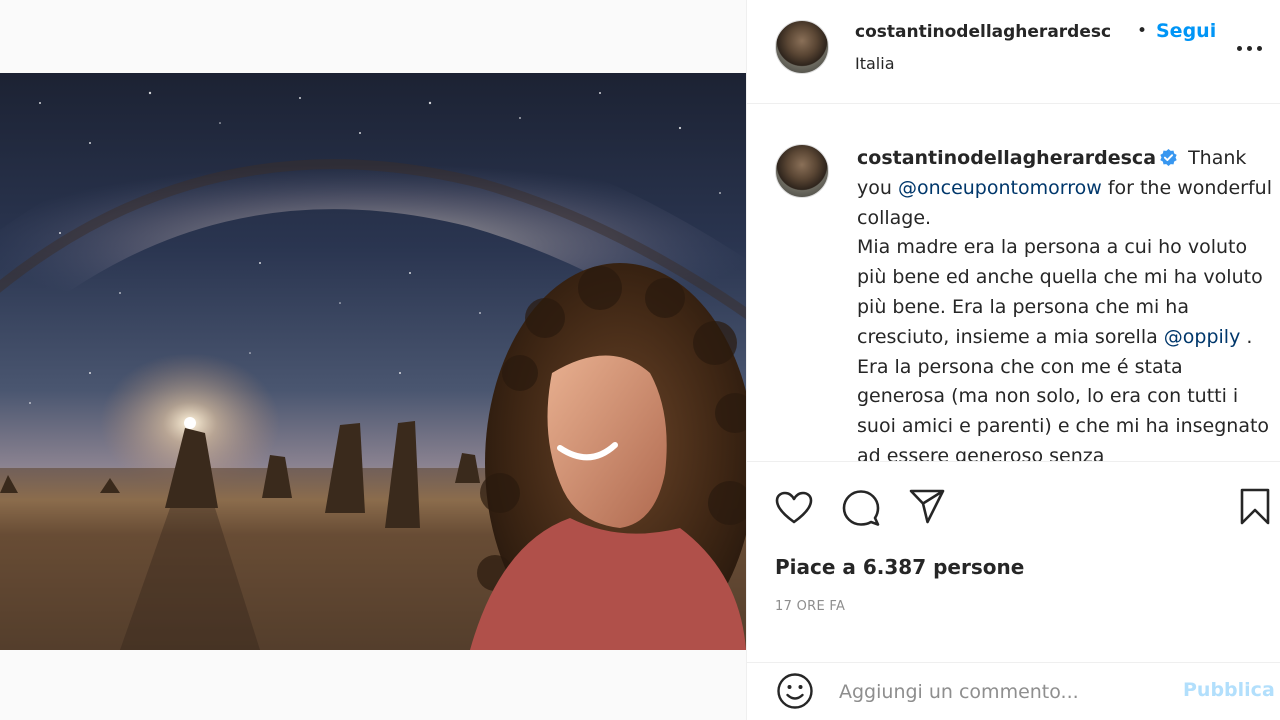 This screenshot has height=720, width=1280. What do you see at coordinates (983, 32) in the screenshot?
I see `author-username: costantinodellagherardesc` at bounding box center [983, 32].